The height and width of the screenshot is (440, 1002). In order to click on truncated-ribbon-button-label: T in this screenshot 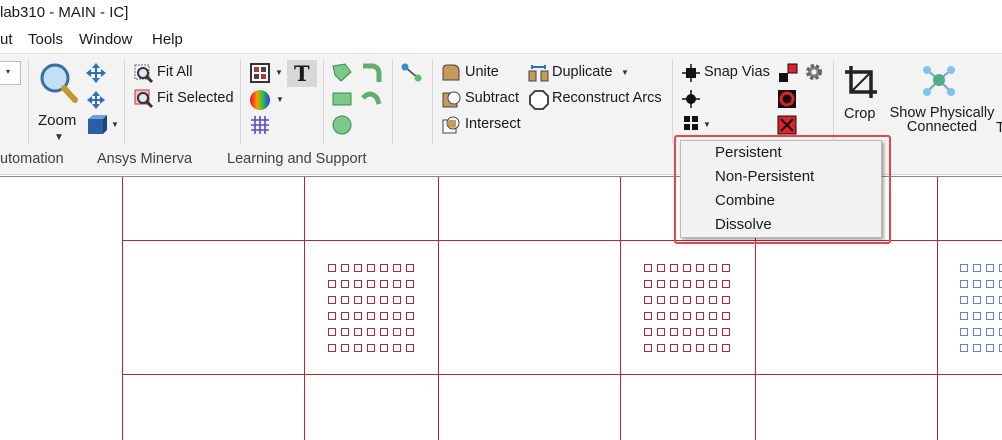, I will do `click(999, 128)`.